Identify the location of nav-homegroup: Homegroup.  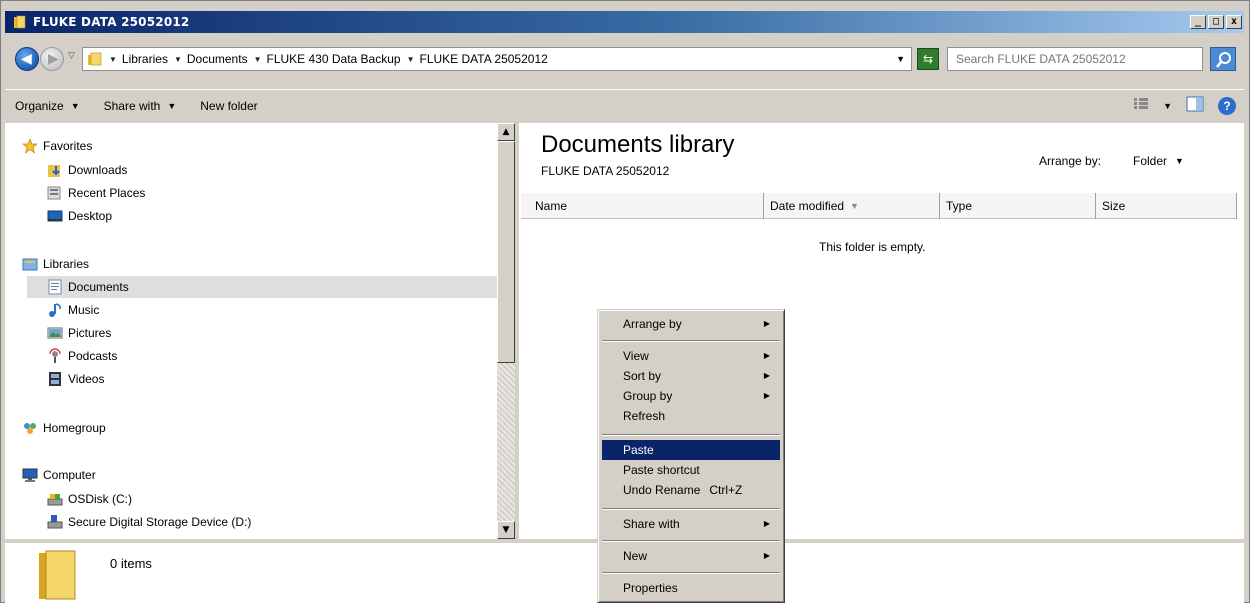
(64, 428).